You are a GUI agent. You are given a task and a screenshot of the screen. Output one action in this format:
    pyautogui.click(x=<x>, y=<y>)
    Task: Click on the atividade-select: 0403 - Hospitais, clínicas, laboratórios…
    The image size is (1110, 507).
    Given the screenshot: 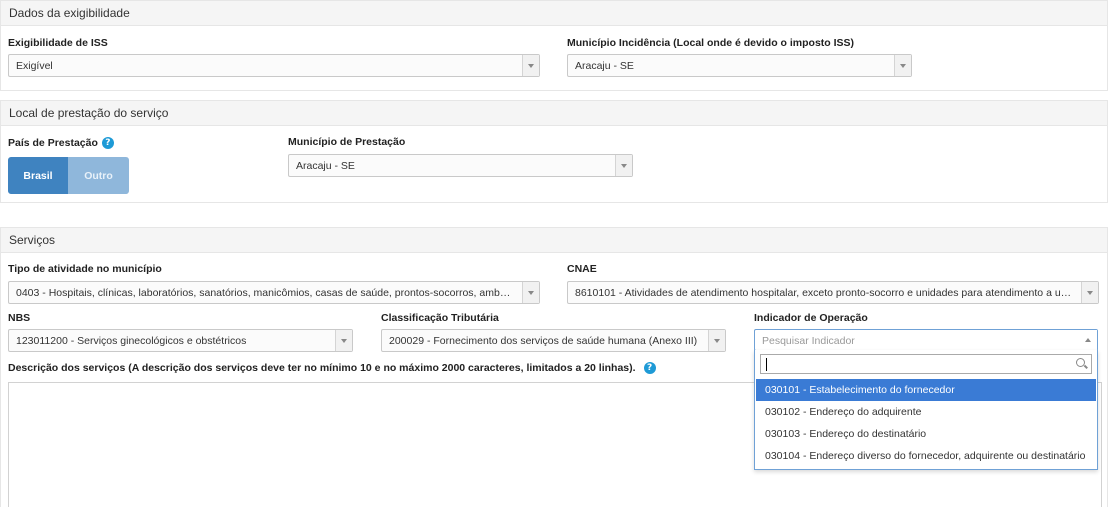 What is the action you would take?
    pyautogui.click(x=274, y=292)
    